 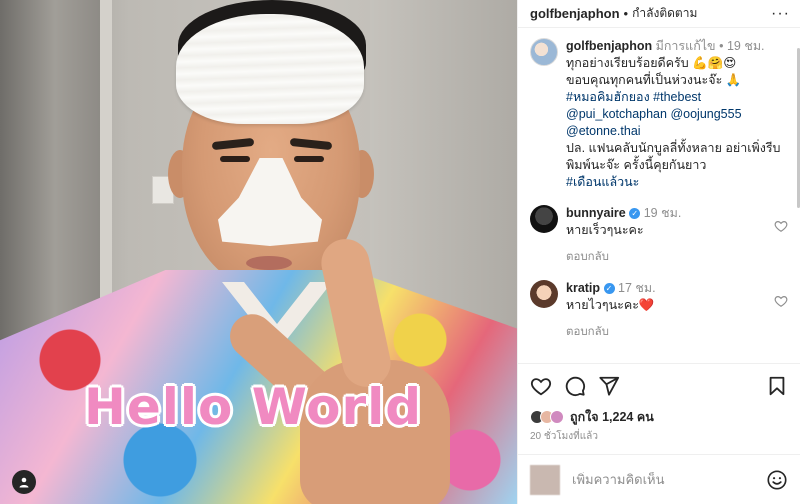 What do you see at coordinates (596, 213) in the screenshot?
I see `comment-username: bunnyaire` at bounding box center [596, 213].